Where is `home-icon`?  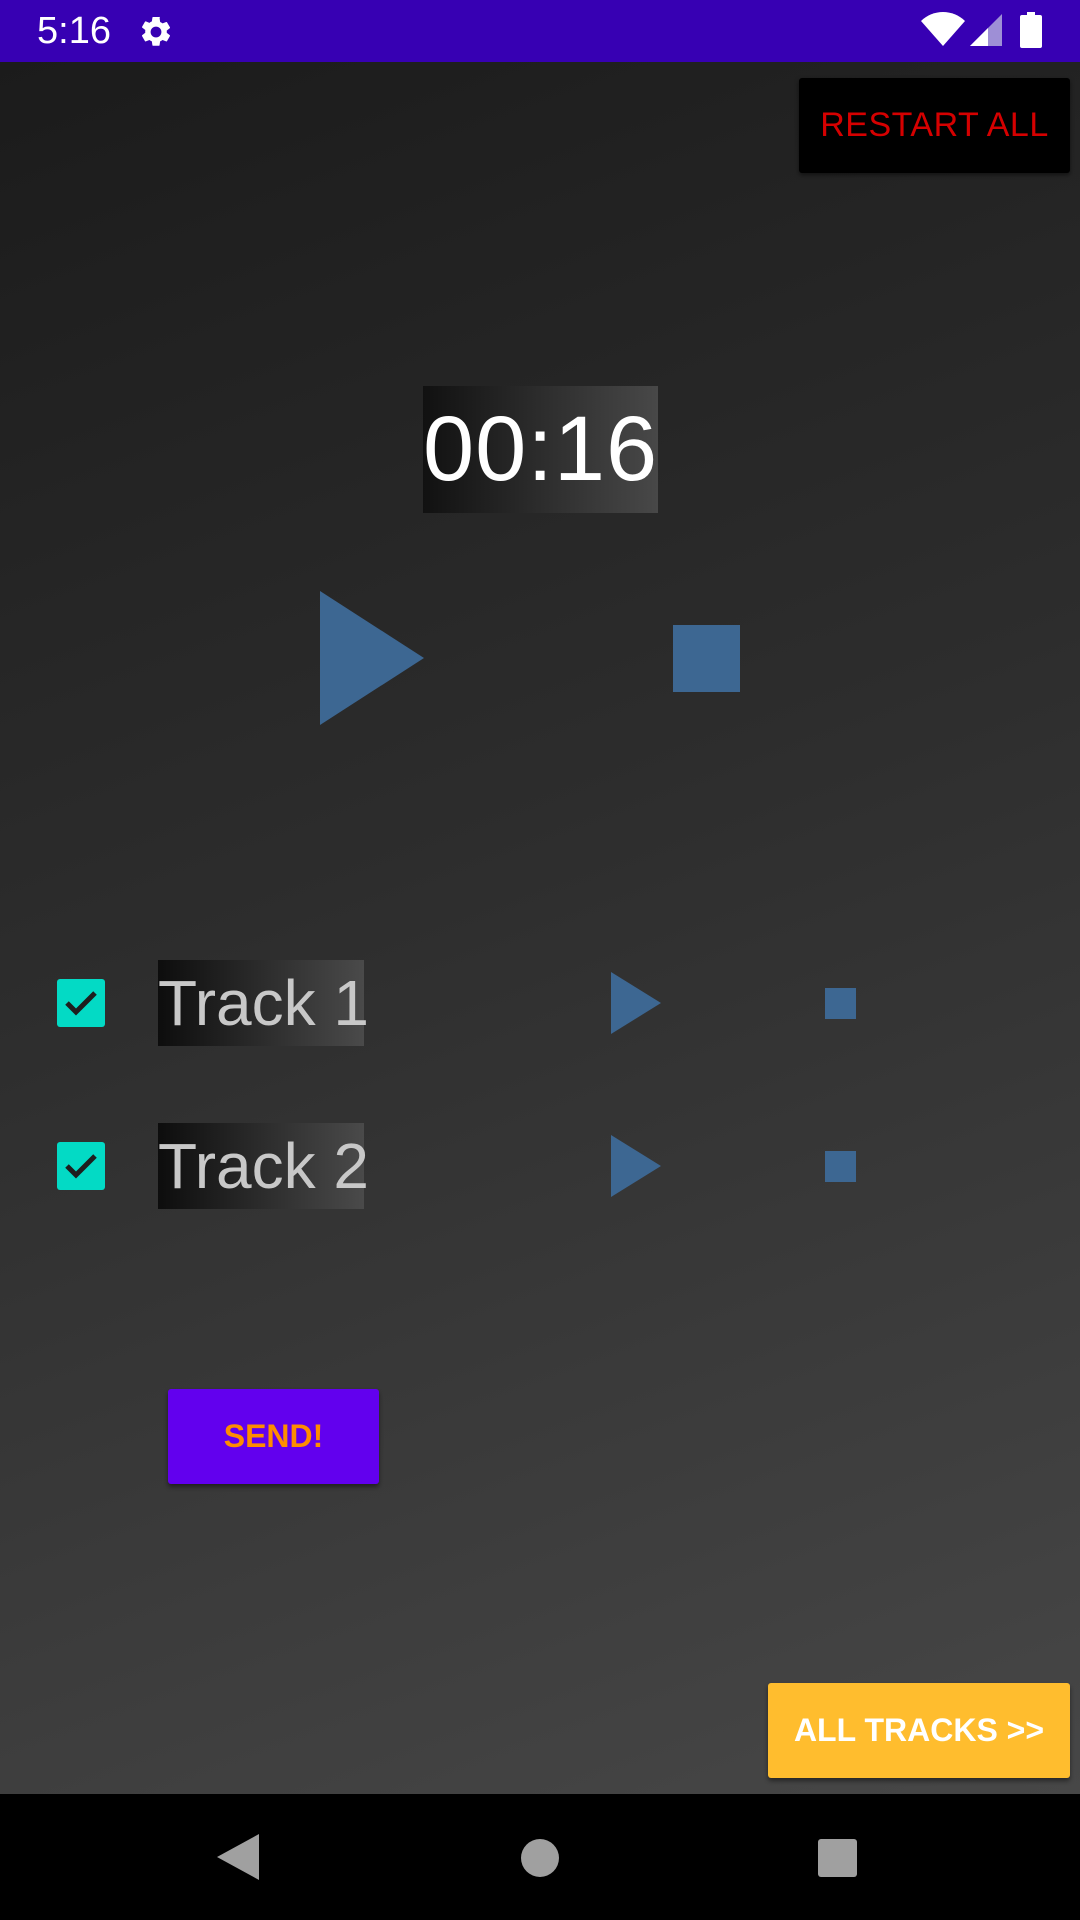
home-icon is located at coordinates (540, 1858).